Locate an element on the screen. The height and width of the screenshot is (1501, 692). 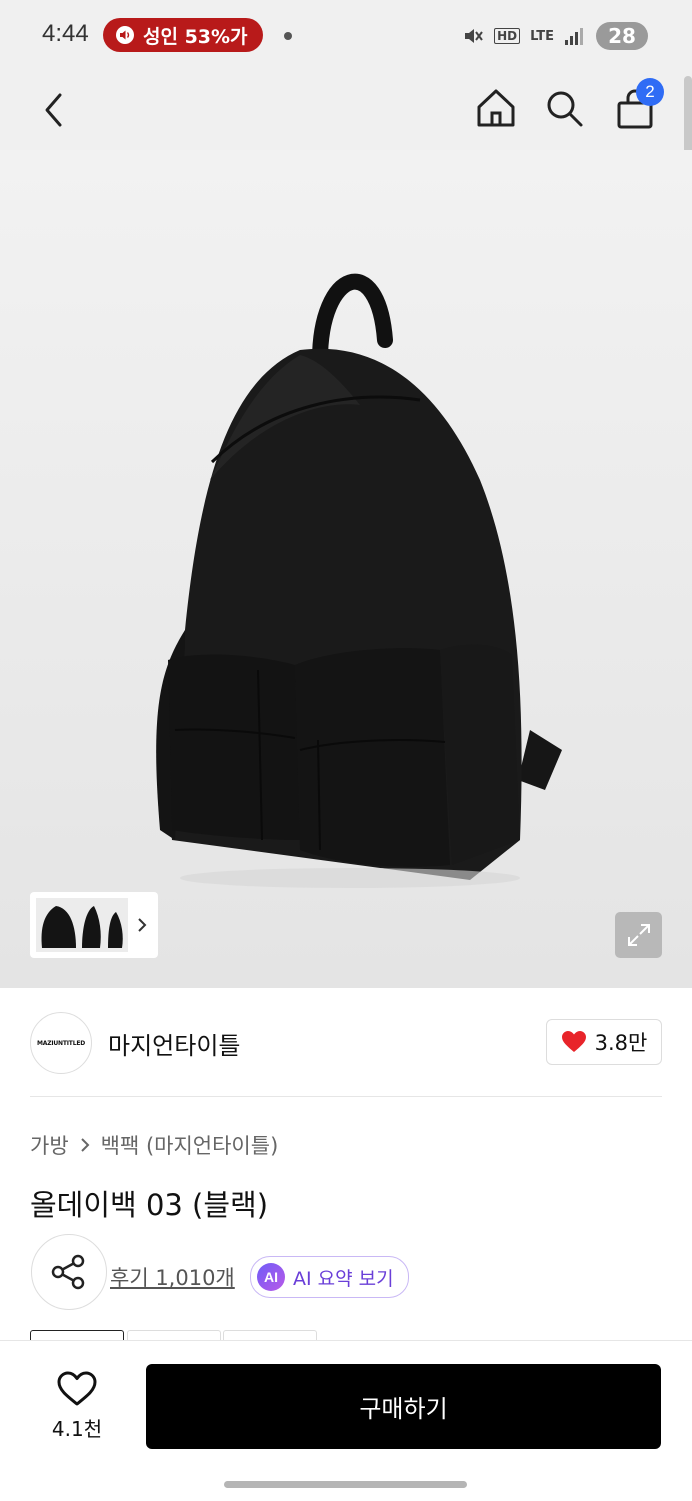
recording-pill: 성인 53%가 is located at coordinates (183, 35).